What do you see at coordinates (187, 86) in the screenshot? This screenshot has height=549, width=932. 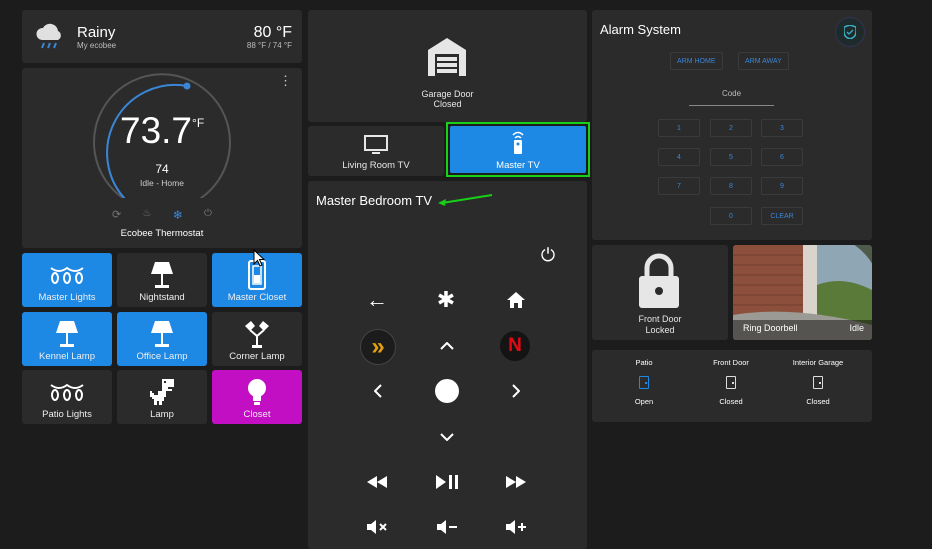 I see `setpoint-handle` at bounding box center [187, 86].